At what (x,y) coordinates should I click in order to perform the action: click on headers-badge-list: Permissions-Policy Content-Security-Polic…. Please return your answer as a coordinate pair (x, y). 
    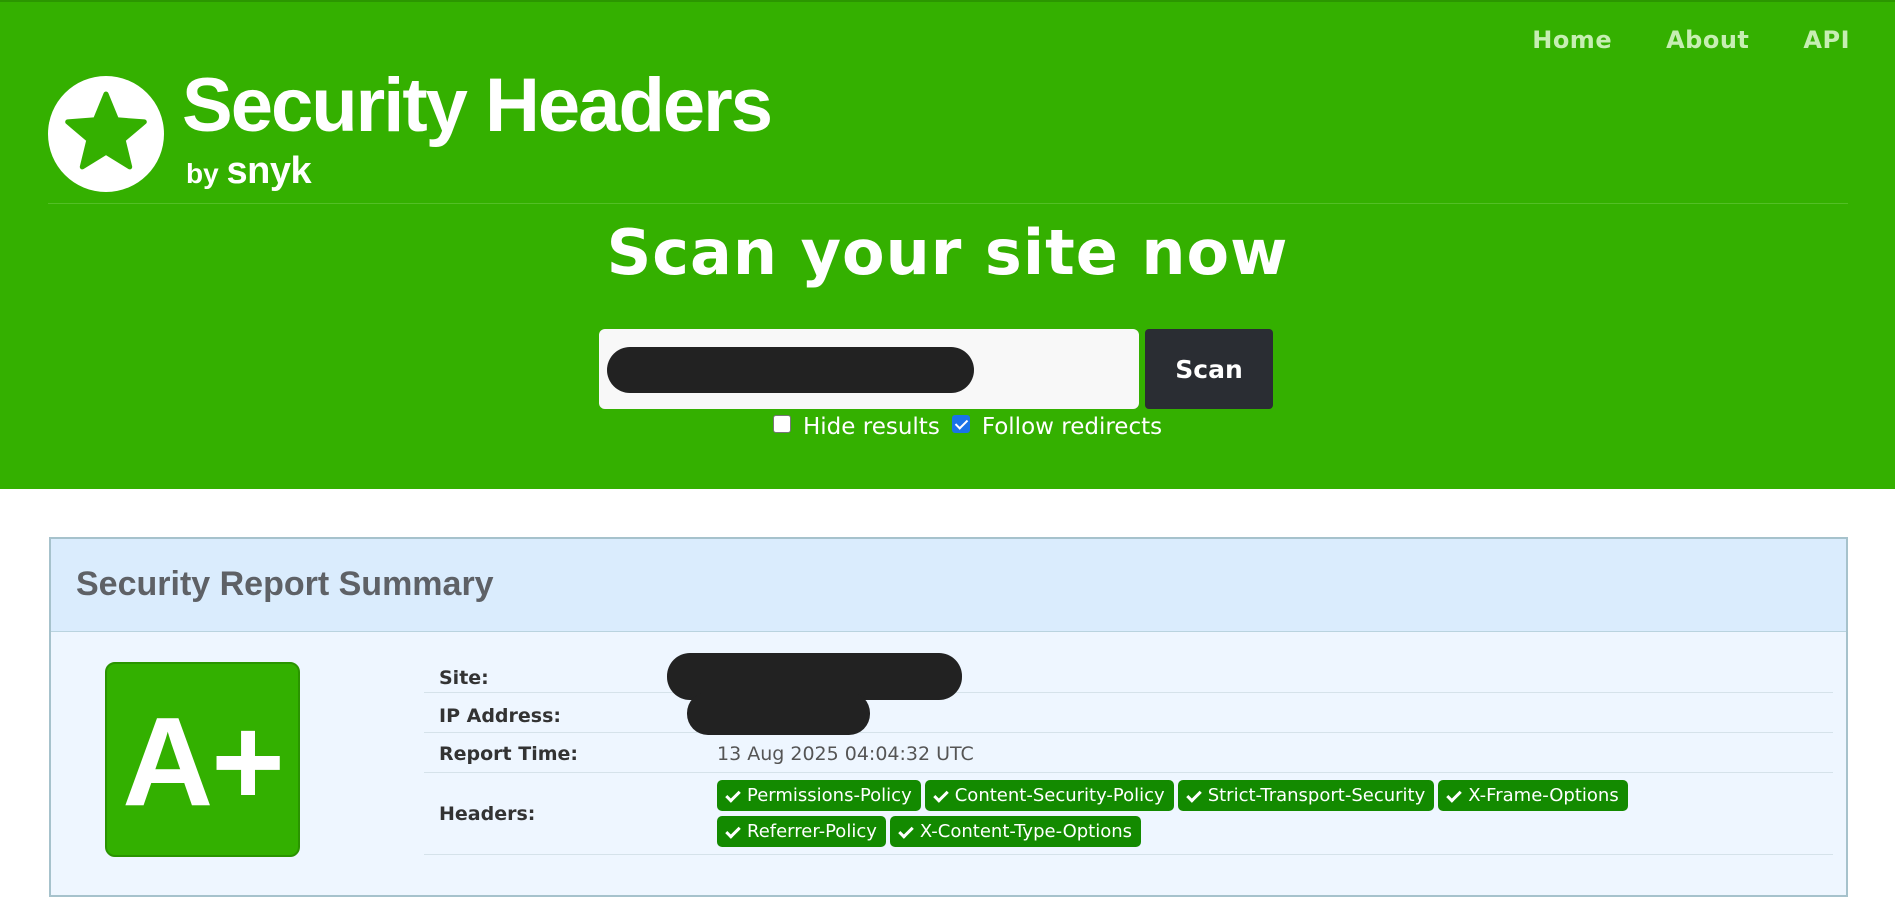
    Looking at the image, I should click on (1217, 816).